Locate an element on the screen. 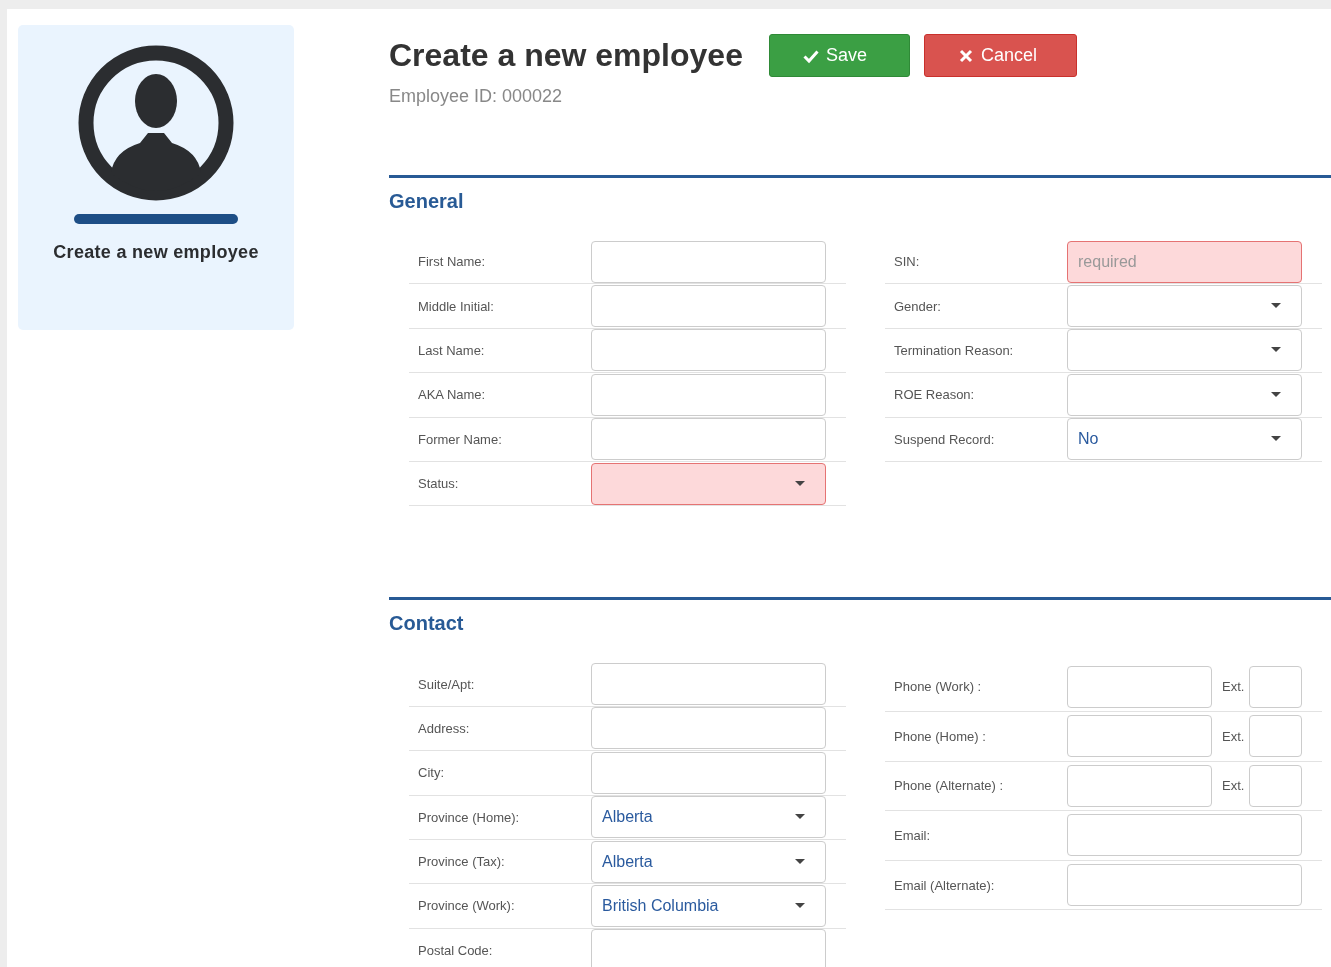 Image resolution: width=1331 pixels, height=967 pixels. field-label: Suite/Apt: is located at coordinates (446, 684).